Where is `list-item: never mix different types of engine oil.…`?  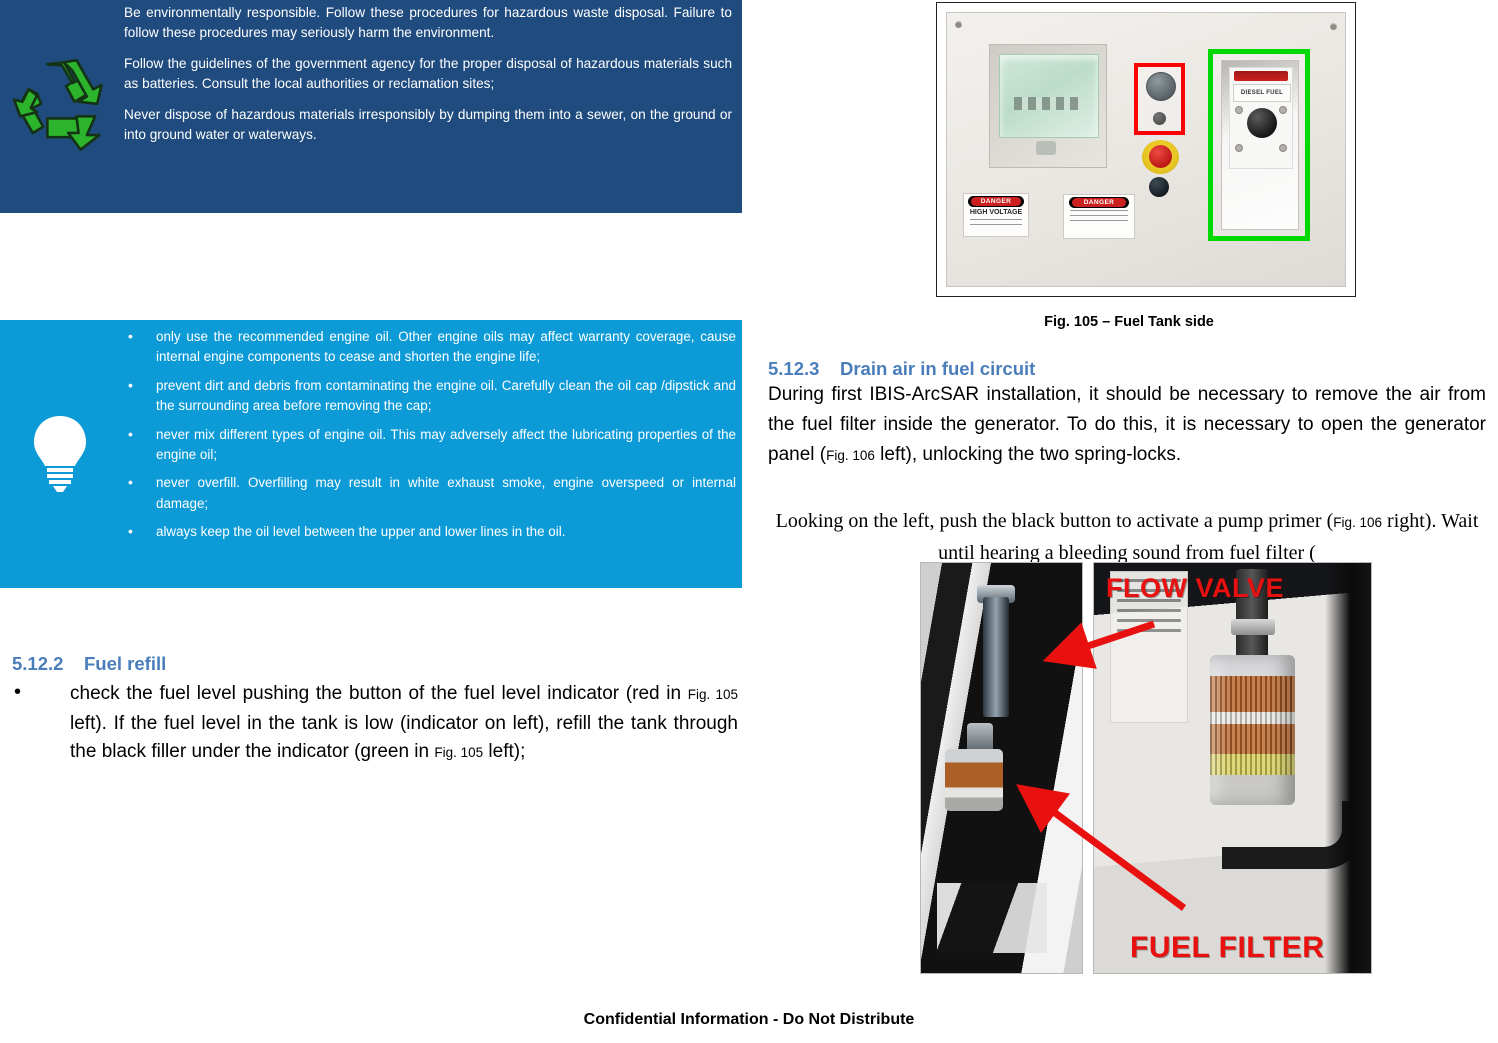 list-item: never mix different types of engine oil.… is located at coordinates (427, 445).